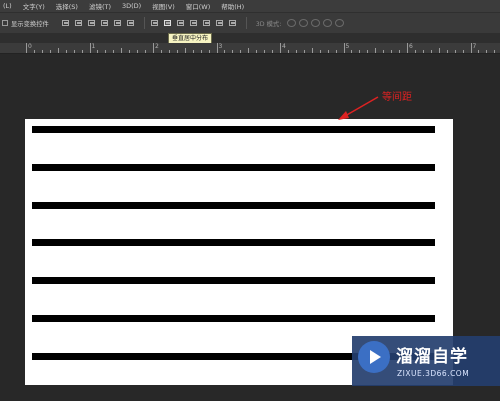  I want to click on scale-3d-icon, so click(340, 23).